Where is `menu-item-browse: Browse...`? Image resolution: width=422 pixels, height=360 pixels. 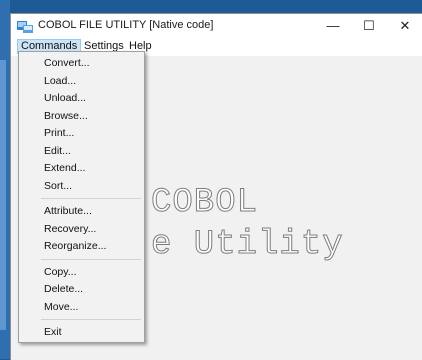
menu-item-browse: Browse... is located at coordinates (81, 116).